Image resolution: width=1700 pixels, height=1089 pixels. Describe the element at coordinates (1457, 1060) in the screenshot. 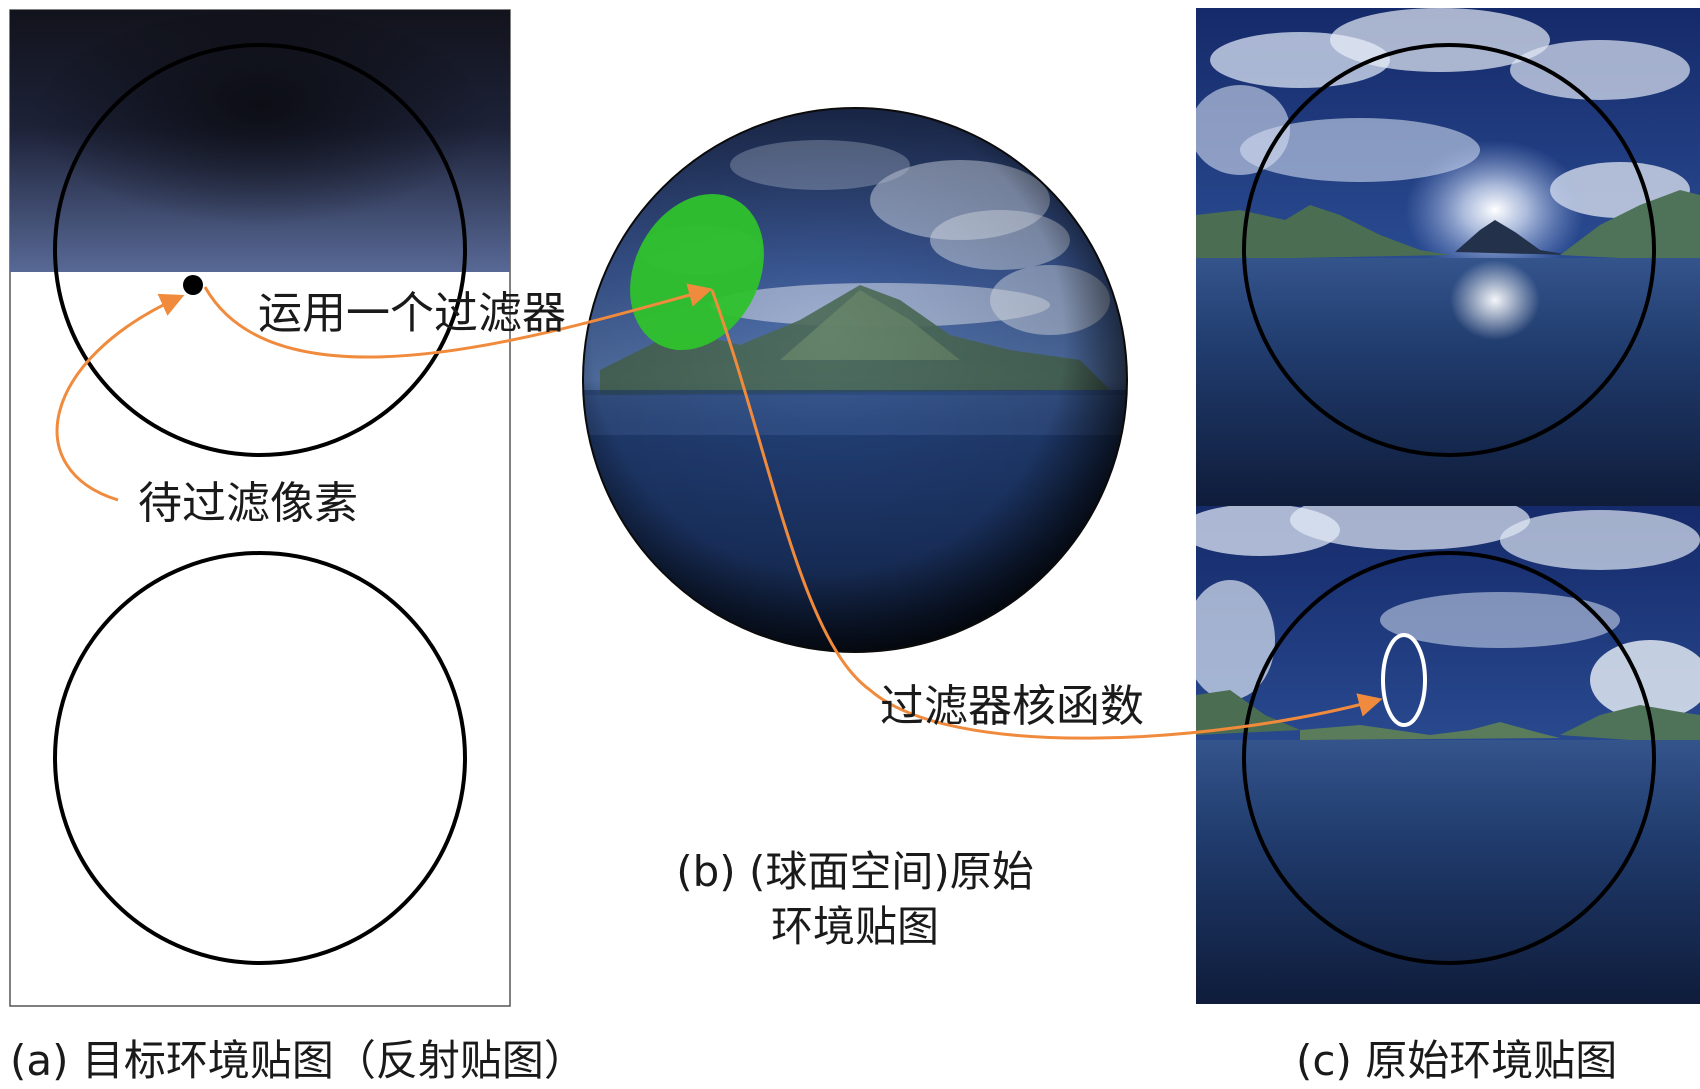

I see `caption-c: (c) 原始环境贴图` at that location.